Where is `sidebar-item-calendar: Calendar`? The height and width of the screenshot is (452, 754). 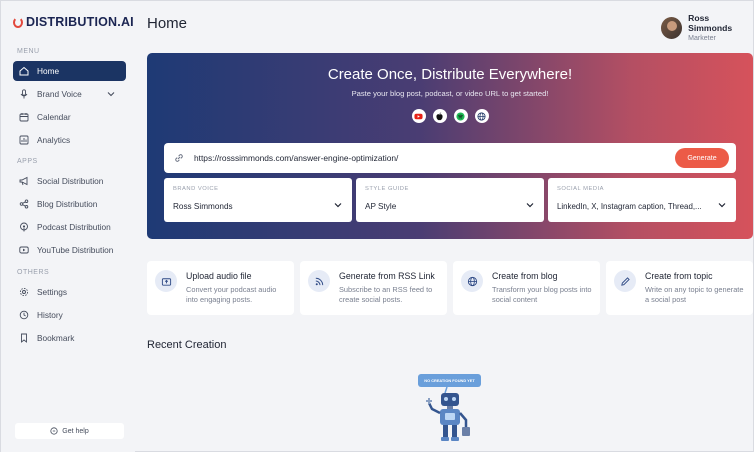
sidebar-item-calendar: Calendar is located at coordinates (69, 117).